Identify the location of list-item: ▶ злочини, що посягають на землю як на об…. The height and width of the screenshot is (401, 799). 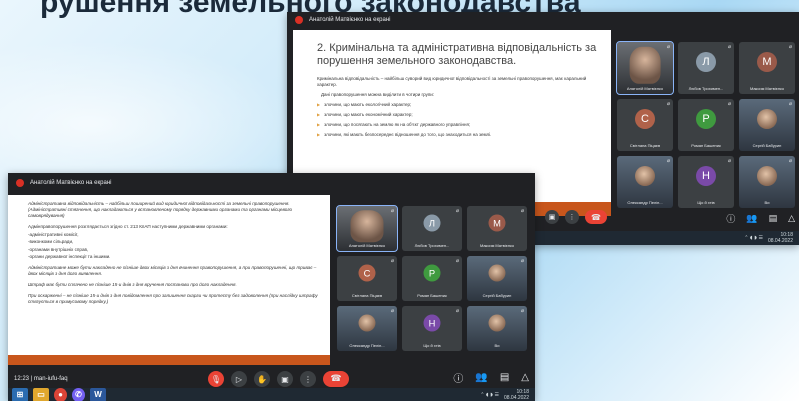
(459, 125).